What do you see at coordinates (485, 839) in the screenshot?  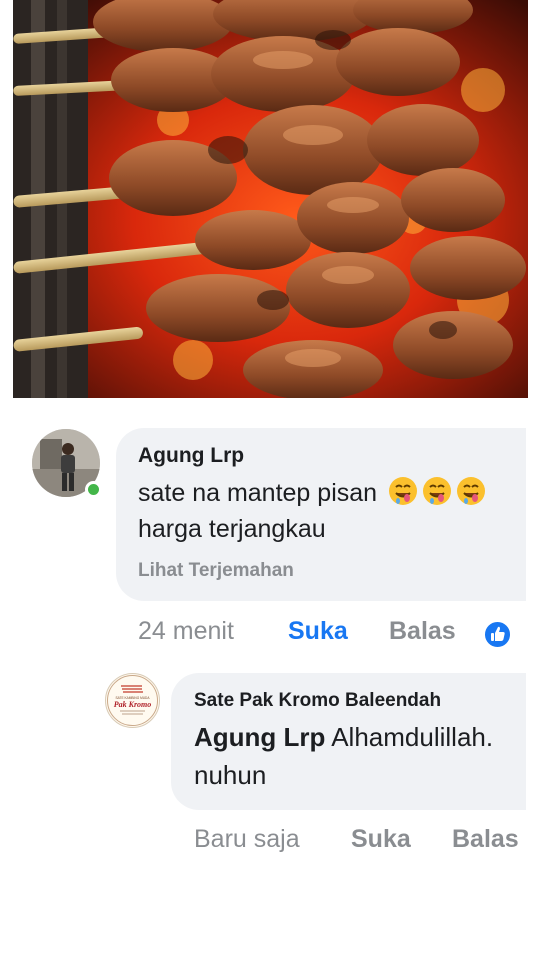 I see `reply-reply-button: Balas` at bounding box center [485, 839].